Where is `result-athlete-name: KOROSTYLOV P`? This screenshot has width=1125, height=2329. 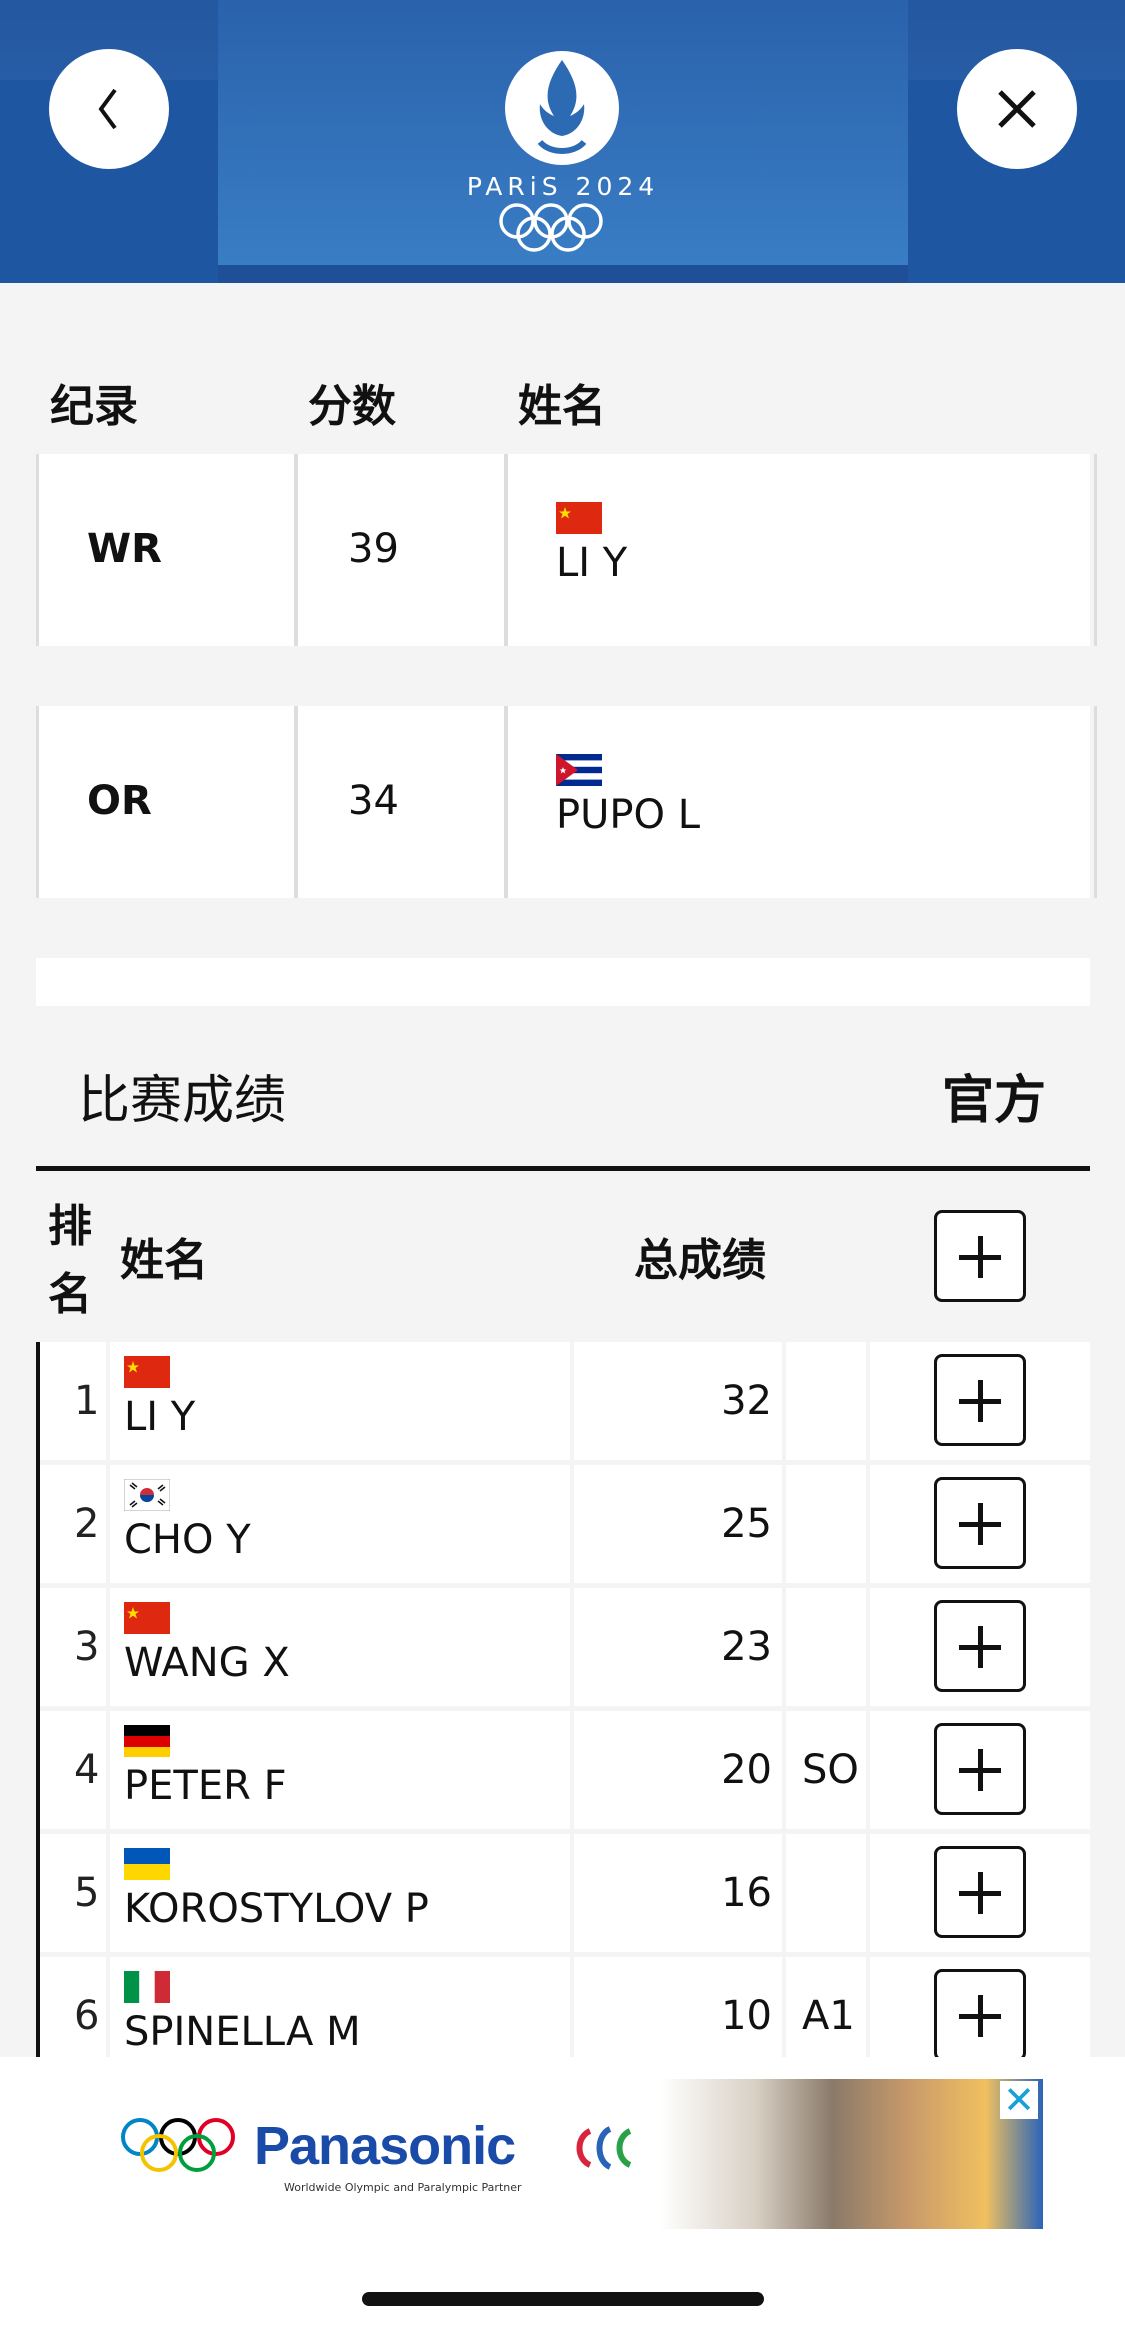 result-athlete-name: KOROSTYLOV P is located at coordinates (276, 1909).